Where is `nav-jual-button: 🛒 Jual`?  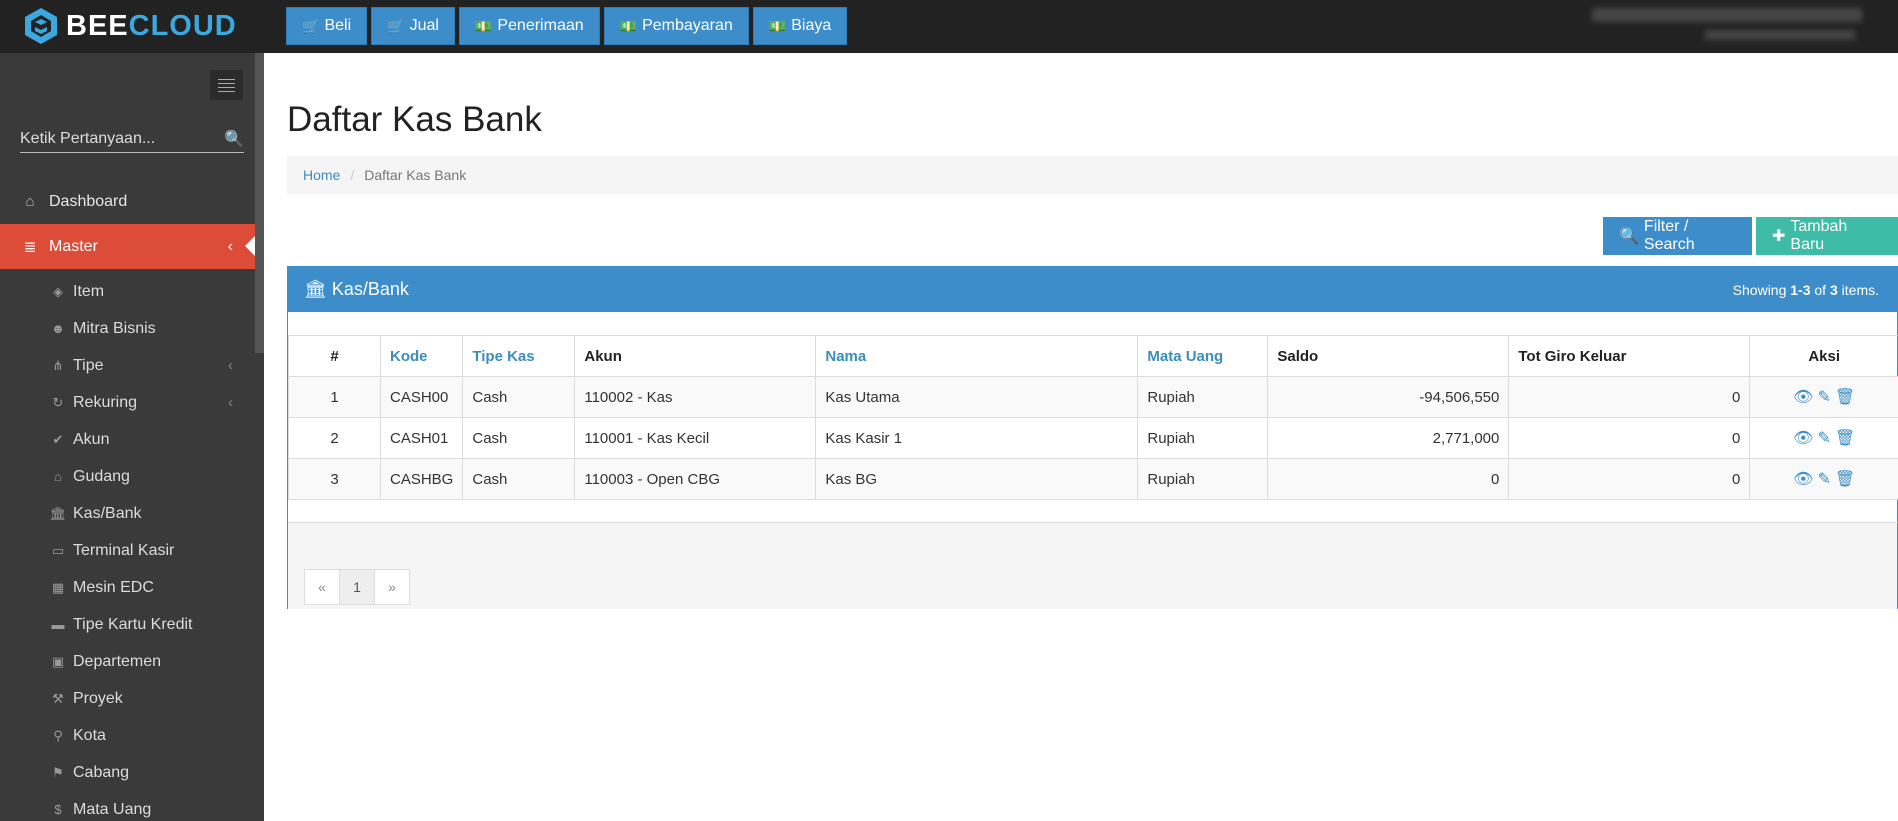 nav-jual-button: 🛒 Jual is located at coordinates (413, 26).